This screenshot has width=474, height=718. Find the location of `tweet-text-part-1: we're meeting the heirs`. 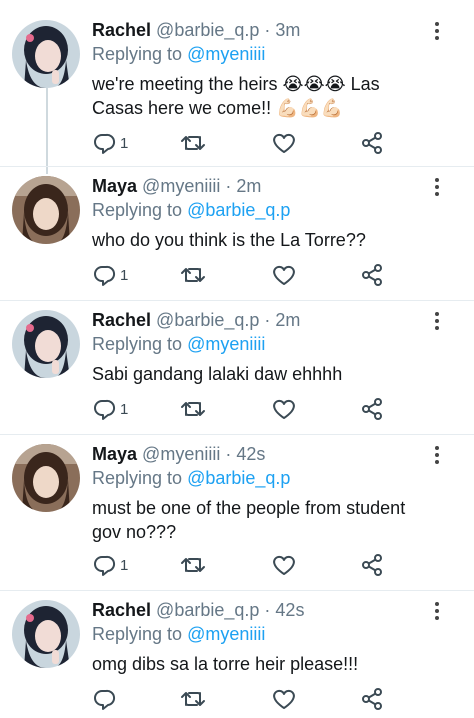

tweet-text-part-1: we're meeting the heirs is located at coordinates (185, 84).